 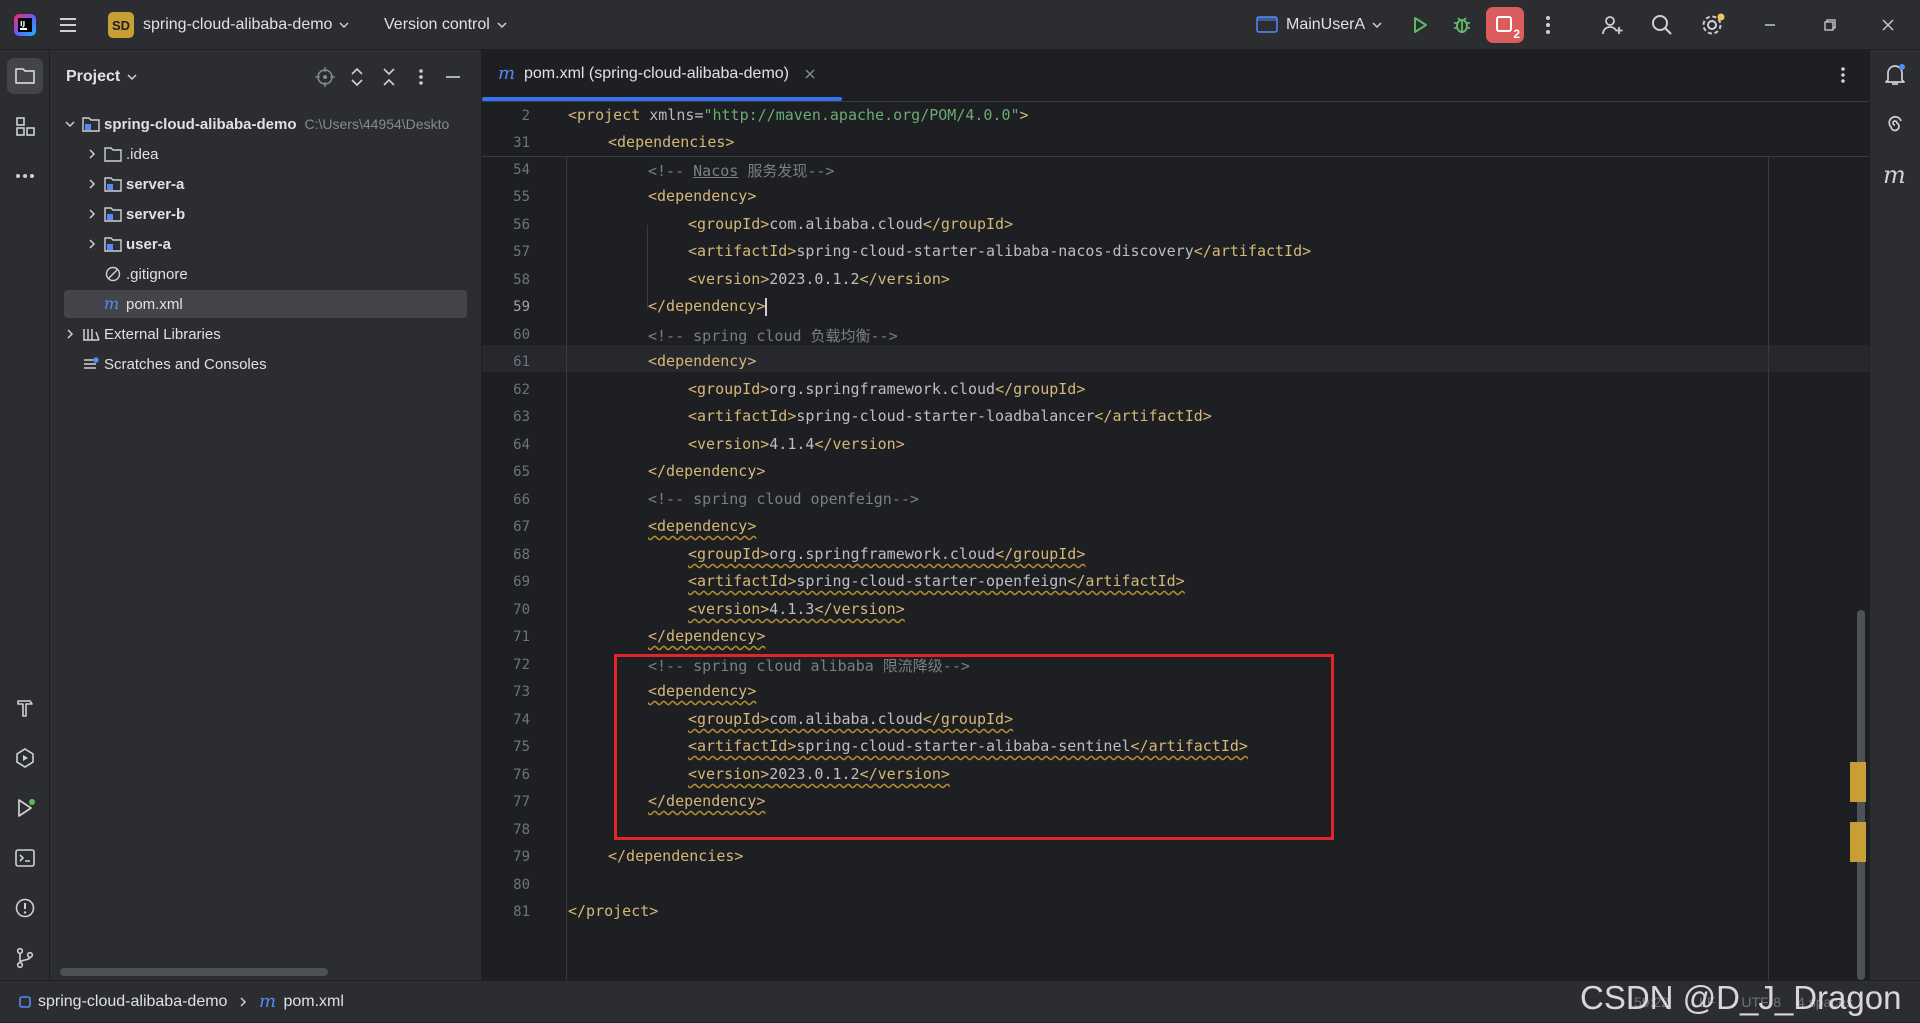 I want to click on text-caret, so click(x=766, y=306).